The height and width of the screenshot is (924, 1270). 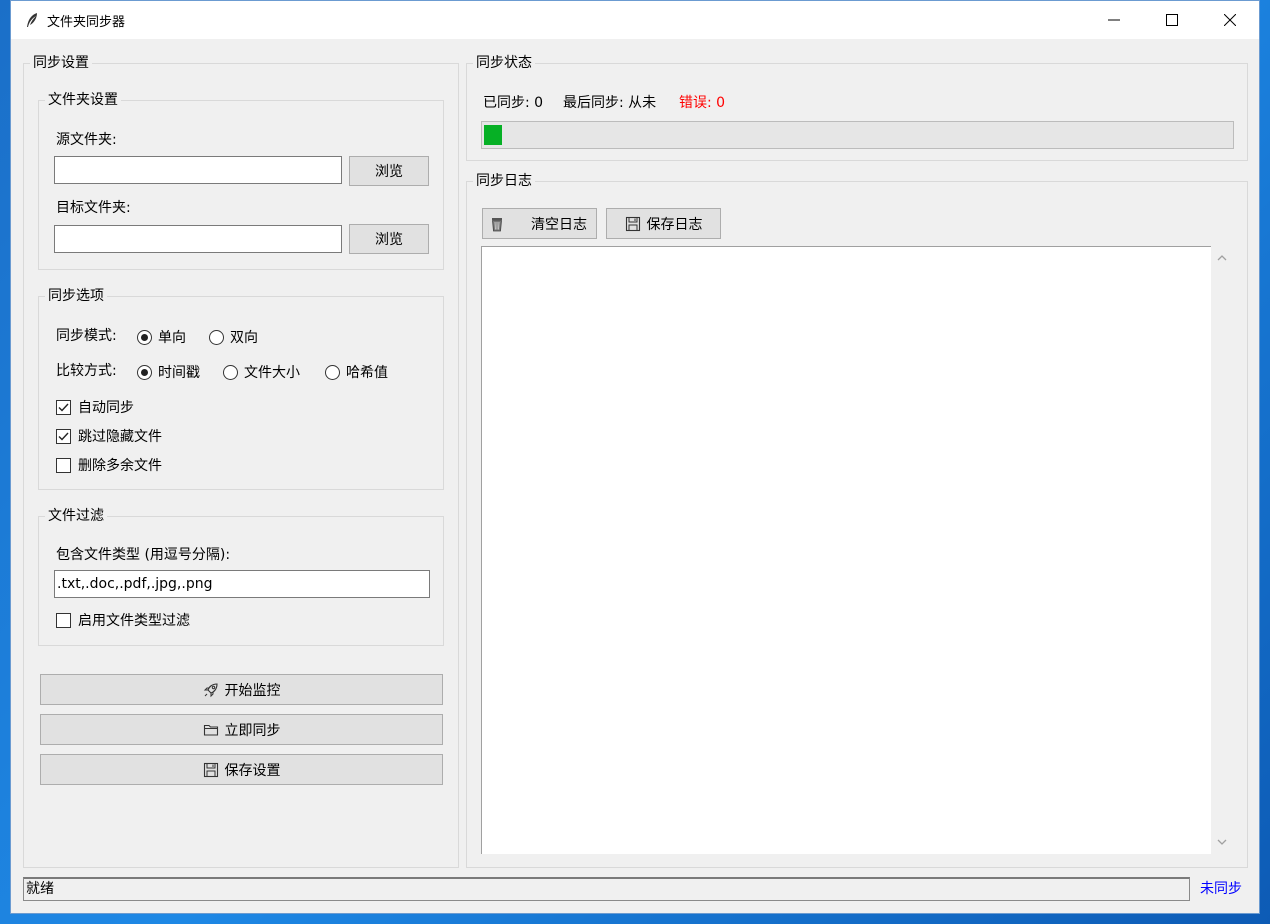 I want to click on close-button, so click(x=1230, y=20).